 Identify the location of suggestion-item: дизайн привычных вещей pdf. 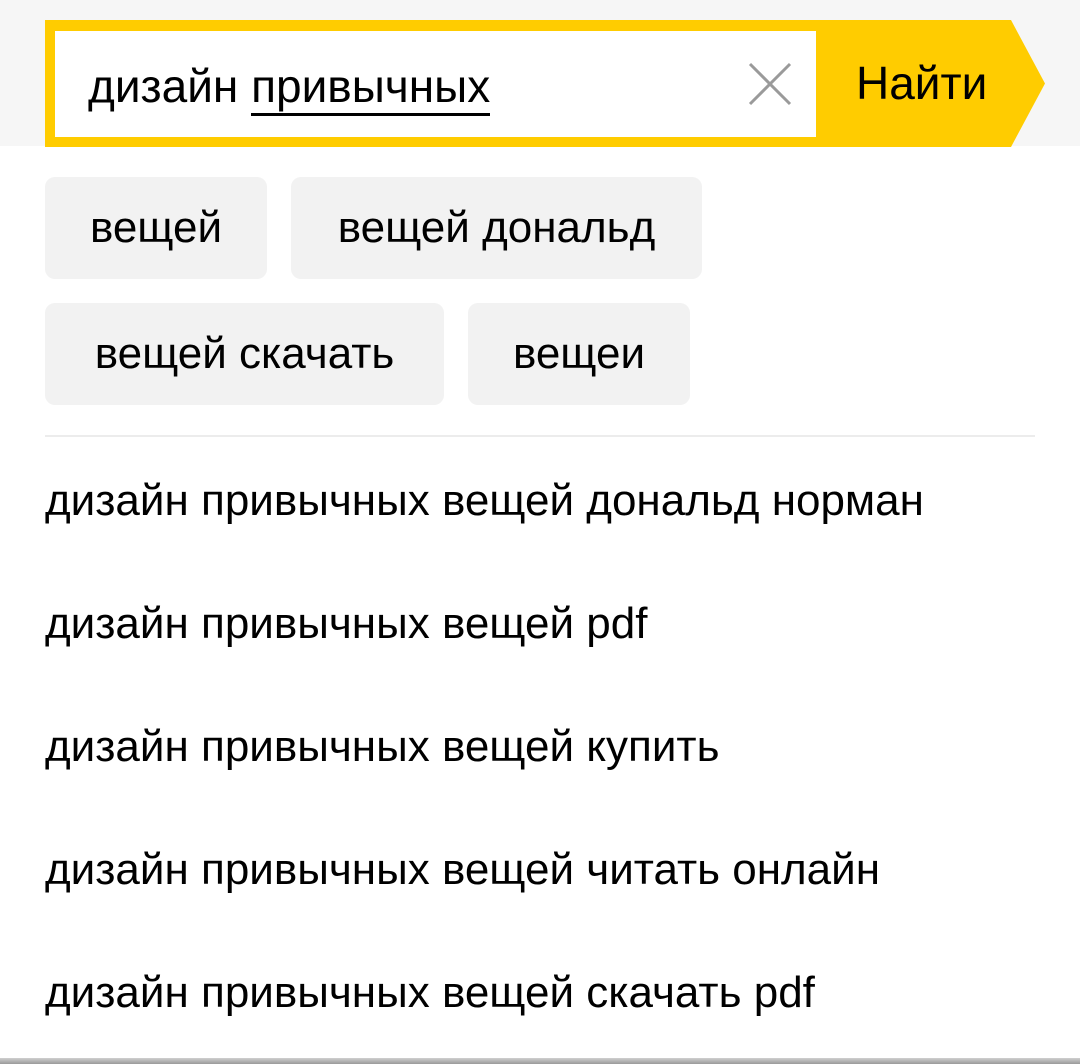
(540, 624).